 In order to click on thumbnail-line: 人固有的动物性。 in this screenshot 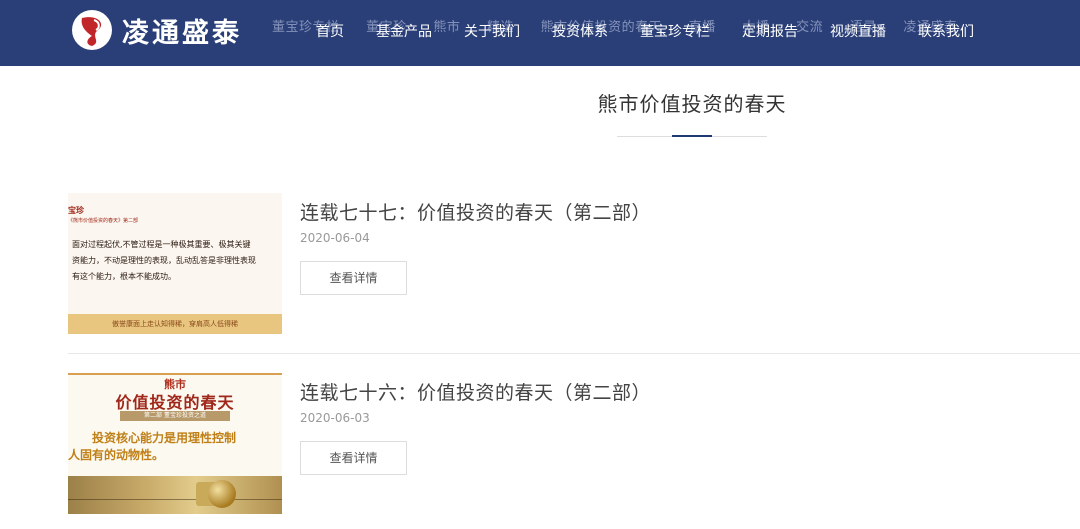, I will do `click(116, 455)`.